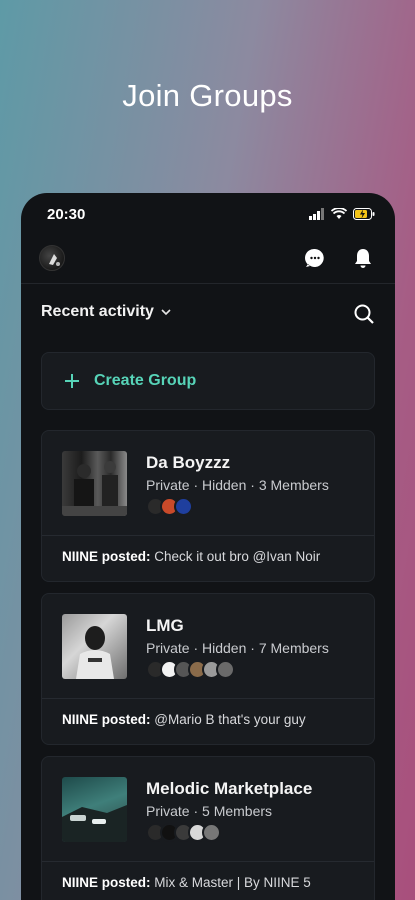 The height and width of the screenshot is (900, 415). I want to click on group-meta: Private · Hidden · 3 Members, so click(237, 485).